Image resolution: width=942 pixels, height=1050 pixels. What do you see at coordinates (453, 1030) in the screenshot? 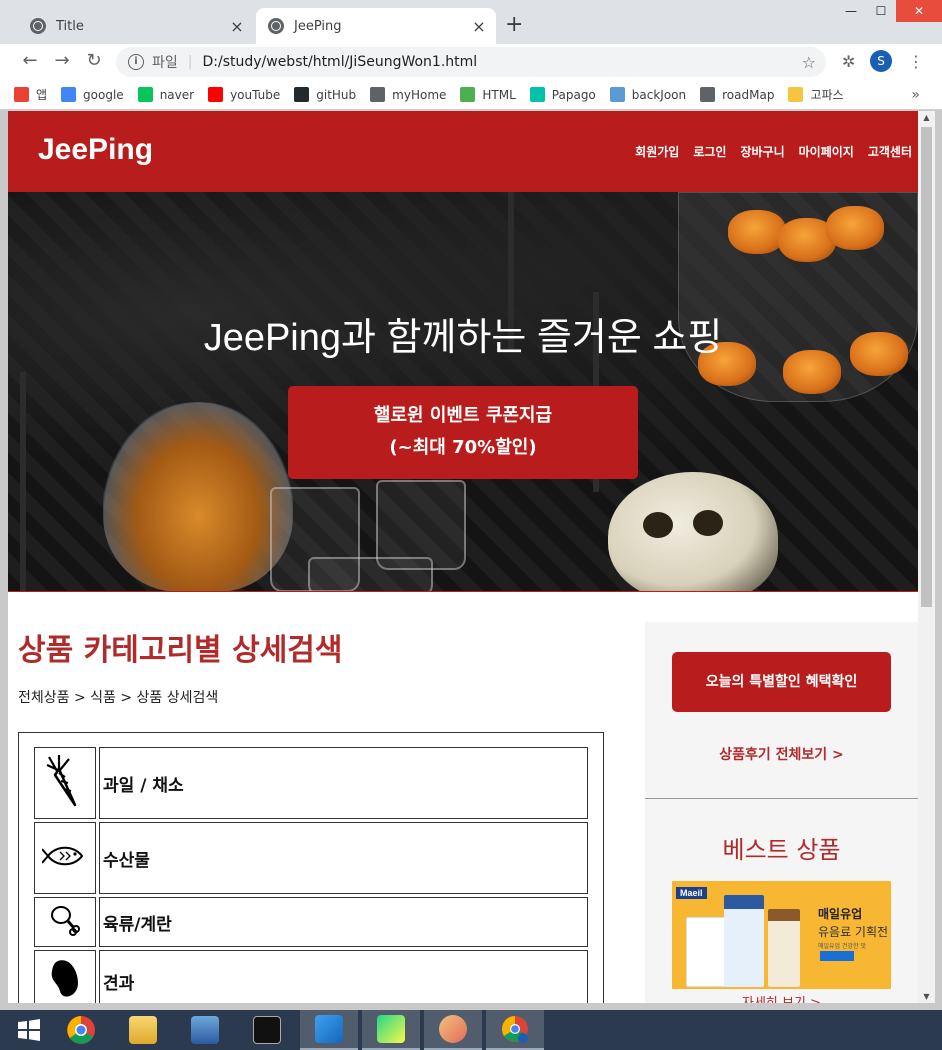
I see `paint-icon` at bounding box center [453, 1030].